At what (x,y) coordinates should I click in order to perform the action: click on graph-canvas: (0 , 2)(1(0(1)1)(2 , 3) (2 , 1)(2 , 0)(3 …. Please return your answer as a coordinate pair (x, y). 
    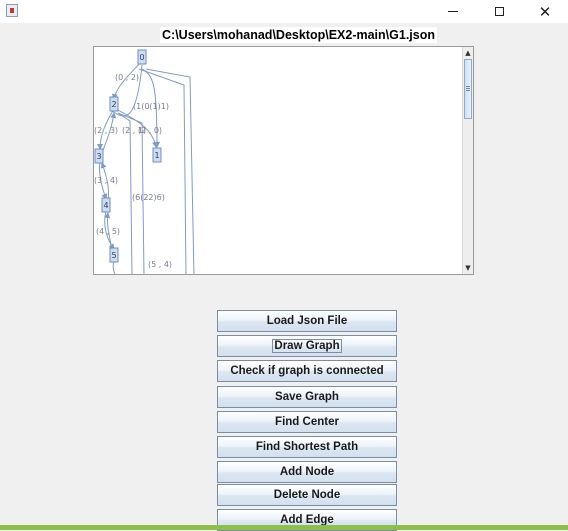
    Looking at the image, I should click on (144, 161).